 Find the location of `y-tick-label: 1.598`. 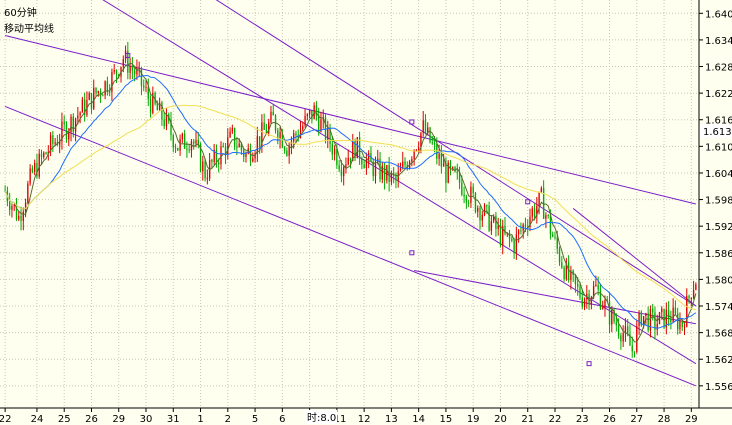

y-tick-label: 1.598 is located at coordinates (718, 201).